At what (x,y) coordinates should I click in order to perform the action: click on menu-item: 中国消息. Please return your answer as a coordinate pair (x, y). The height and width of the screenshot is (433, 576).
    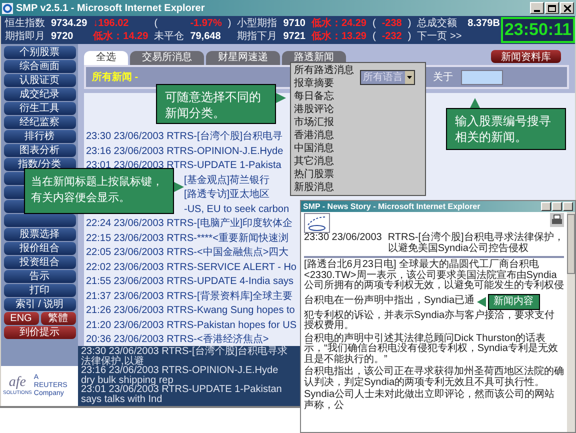
    Looking at the image, I should click on (314, 148).